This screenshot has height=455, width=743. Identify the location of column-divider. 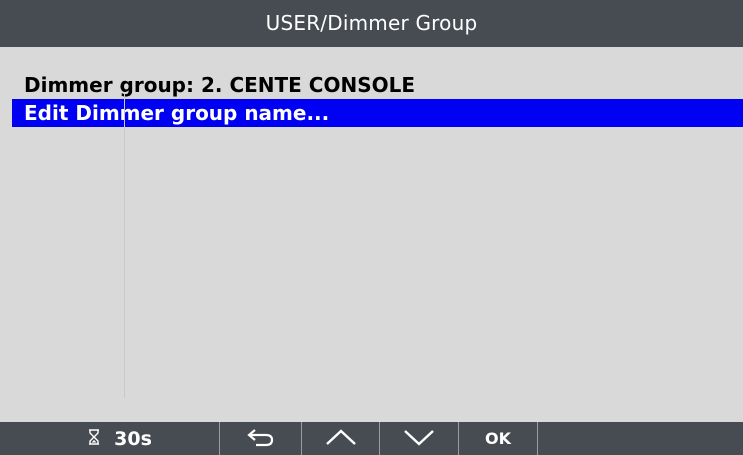
(124, 245).